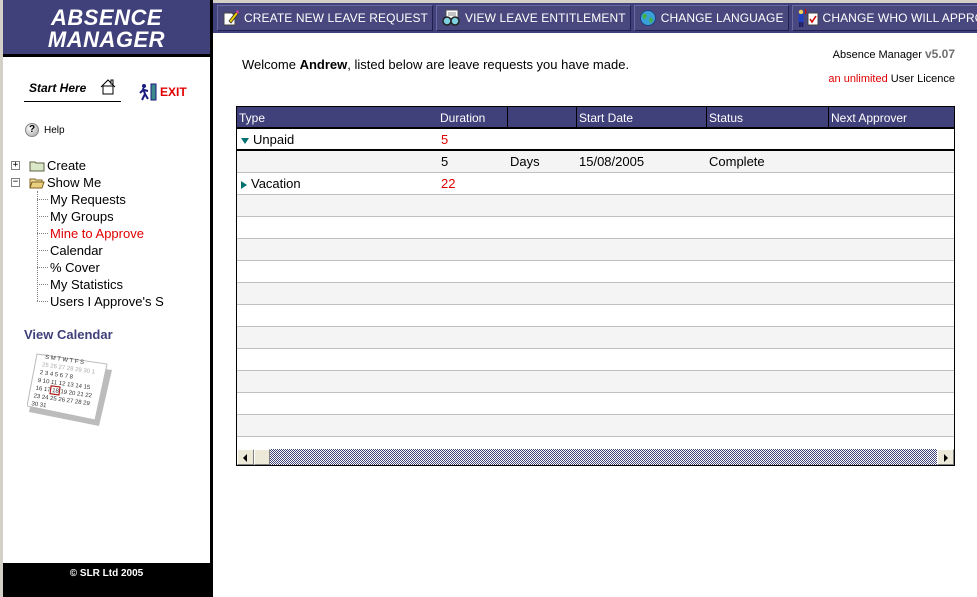  Describe the element at coordinates (100, 301) in the screenshot. I see `tree-item-users-i-approve: Users I Approve's S` at that location.